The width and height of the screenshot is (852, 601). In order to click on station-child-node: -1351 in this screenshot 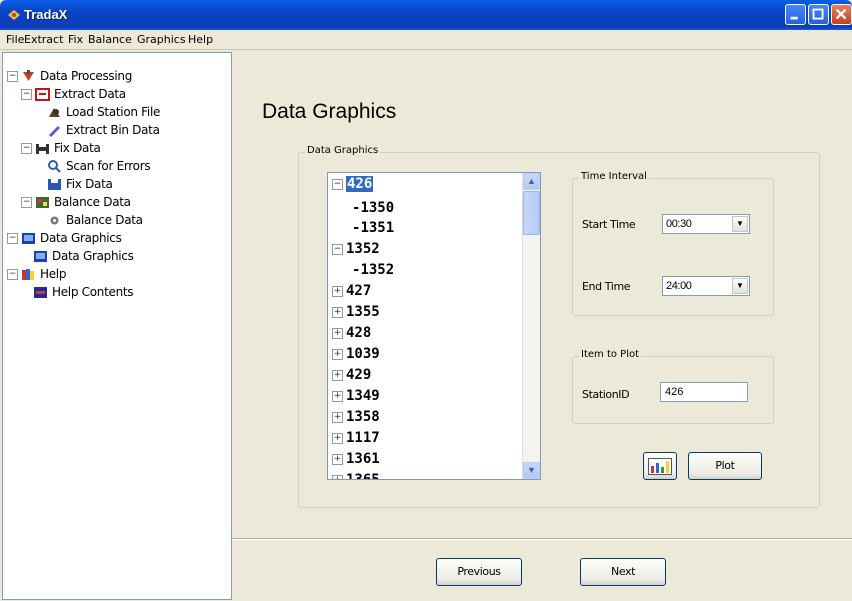, I will do `click(373, 228)`.